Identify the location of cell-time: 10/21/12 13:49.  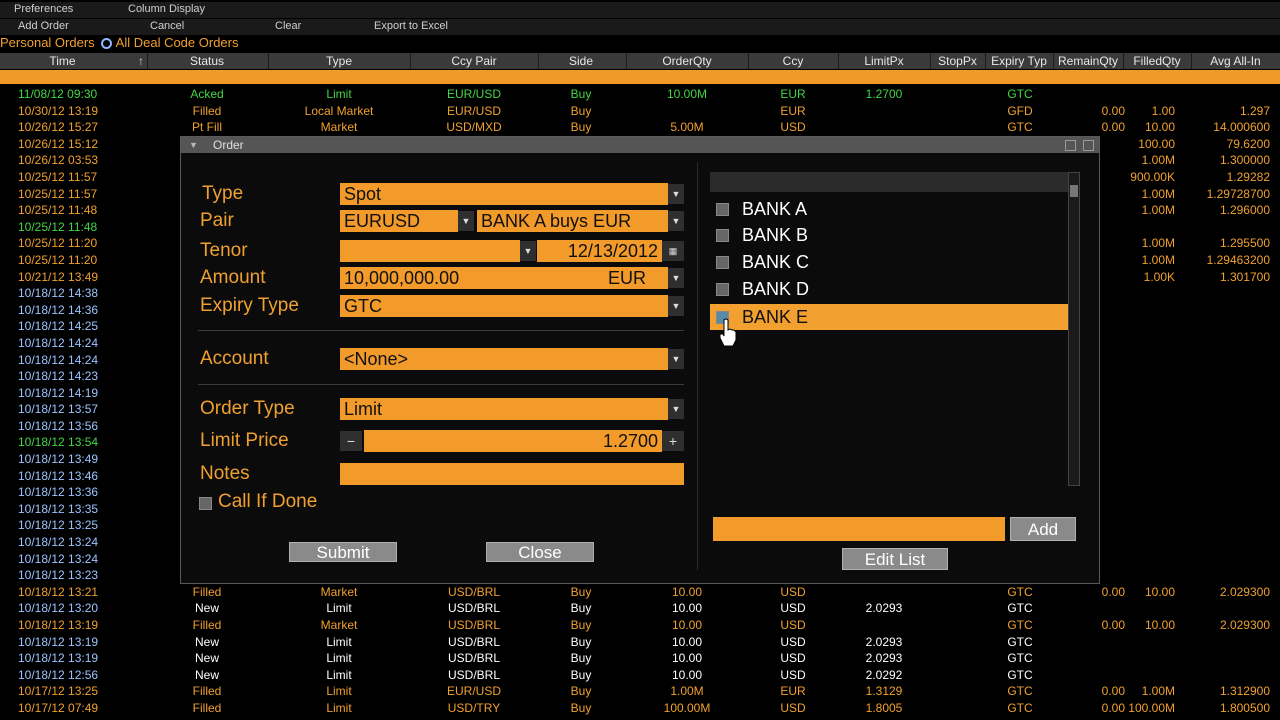
(58, 276).